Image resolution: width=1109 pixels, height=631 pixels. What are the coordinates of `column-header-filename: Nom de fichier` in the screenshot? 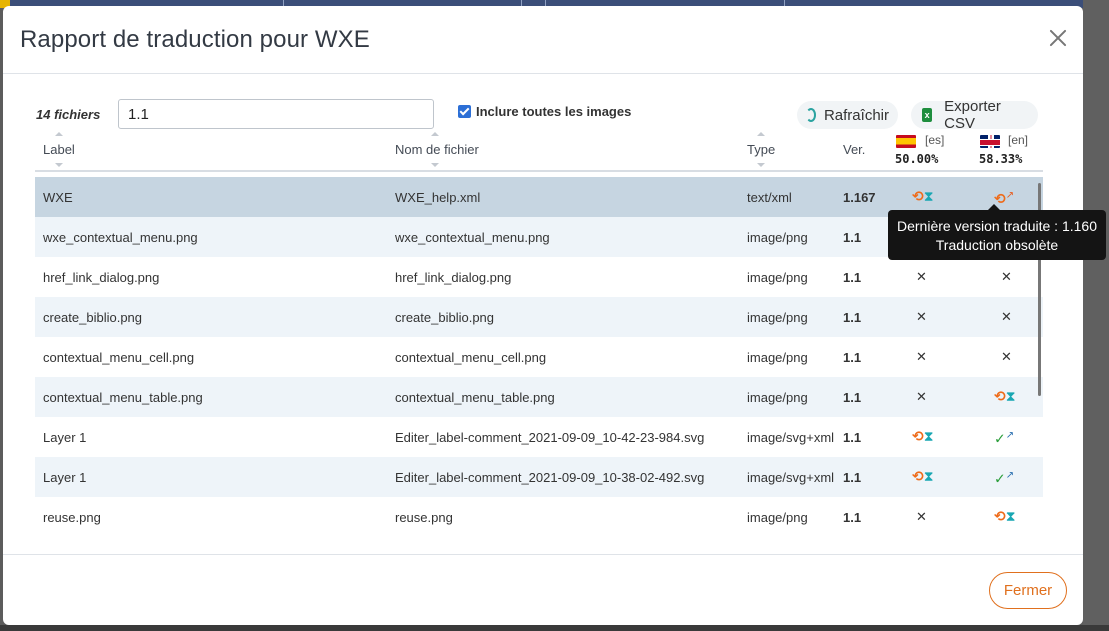 It's located at (437, 149).